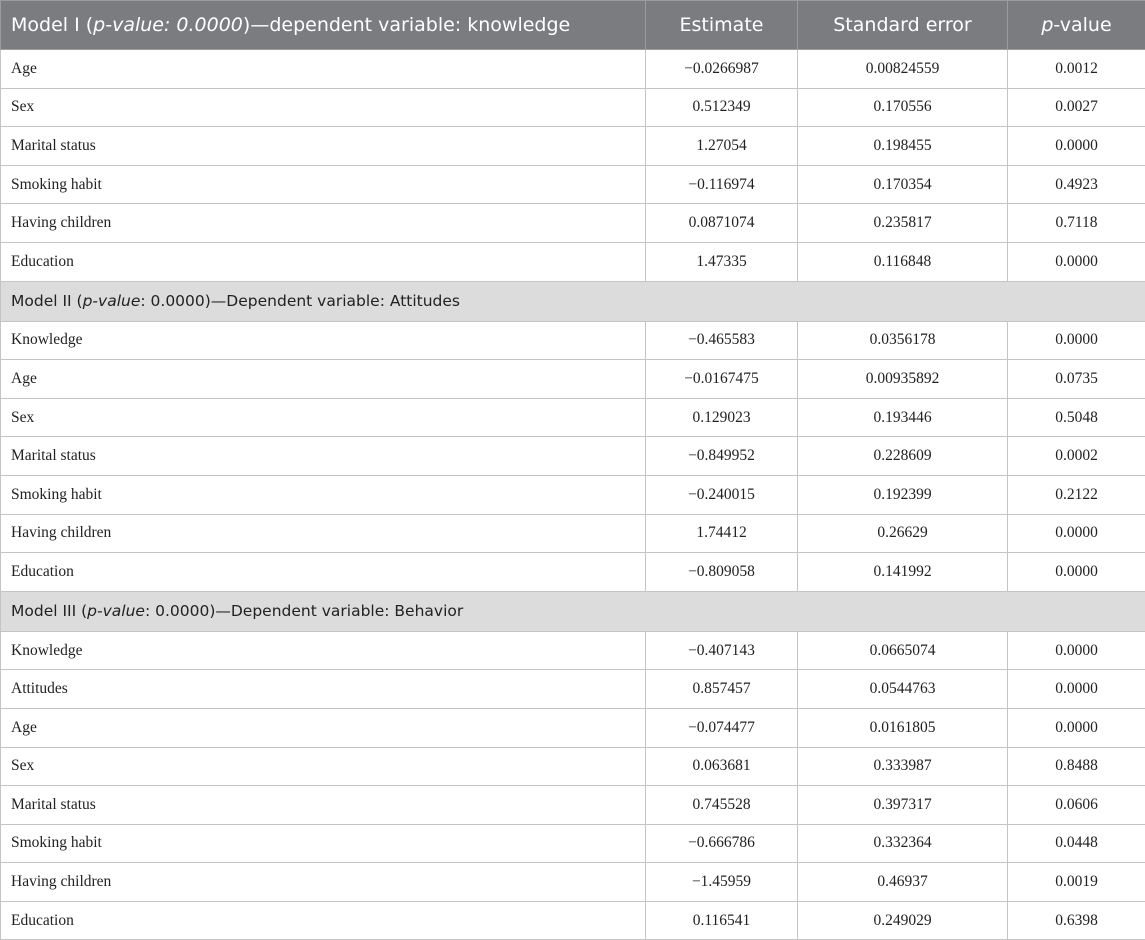 This screenshot has width=1145, height=940. What do you see at coordinates (902, 261) in the screenshot?
I see `standard-error-cell: 0.116848` at bounding box center [902, 261].